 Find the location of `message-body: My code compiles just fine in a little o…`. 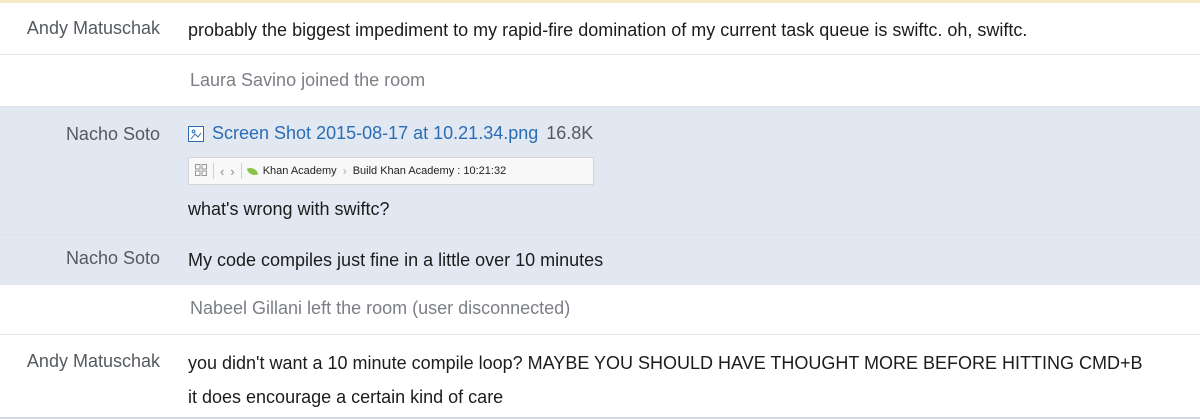

message-body: My code compiles just fine in a little o… is located at coordinates (689, 259).